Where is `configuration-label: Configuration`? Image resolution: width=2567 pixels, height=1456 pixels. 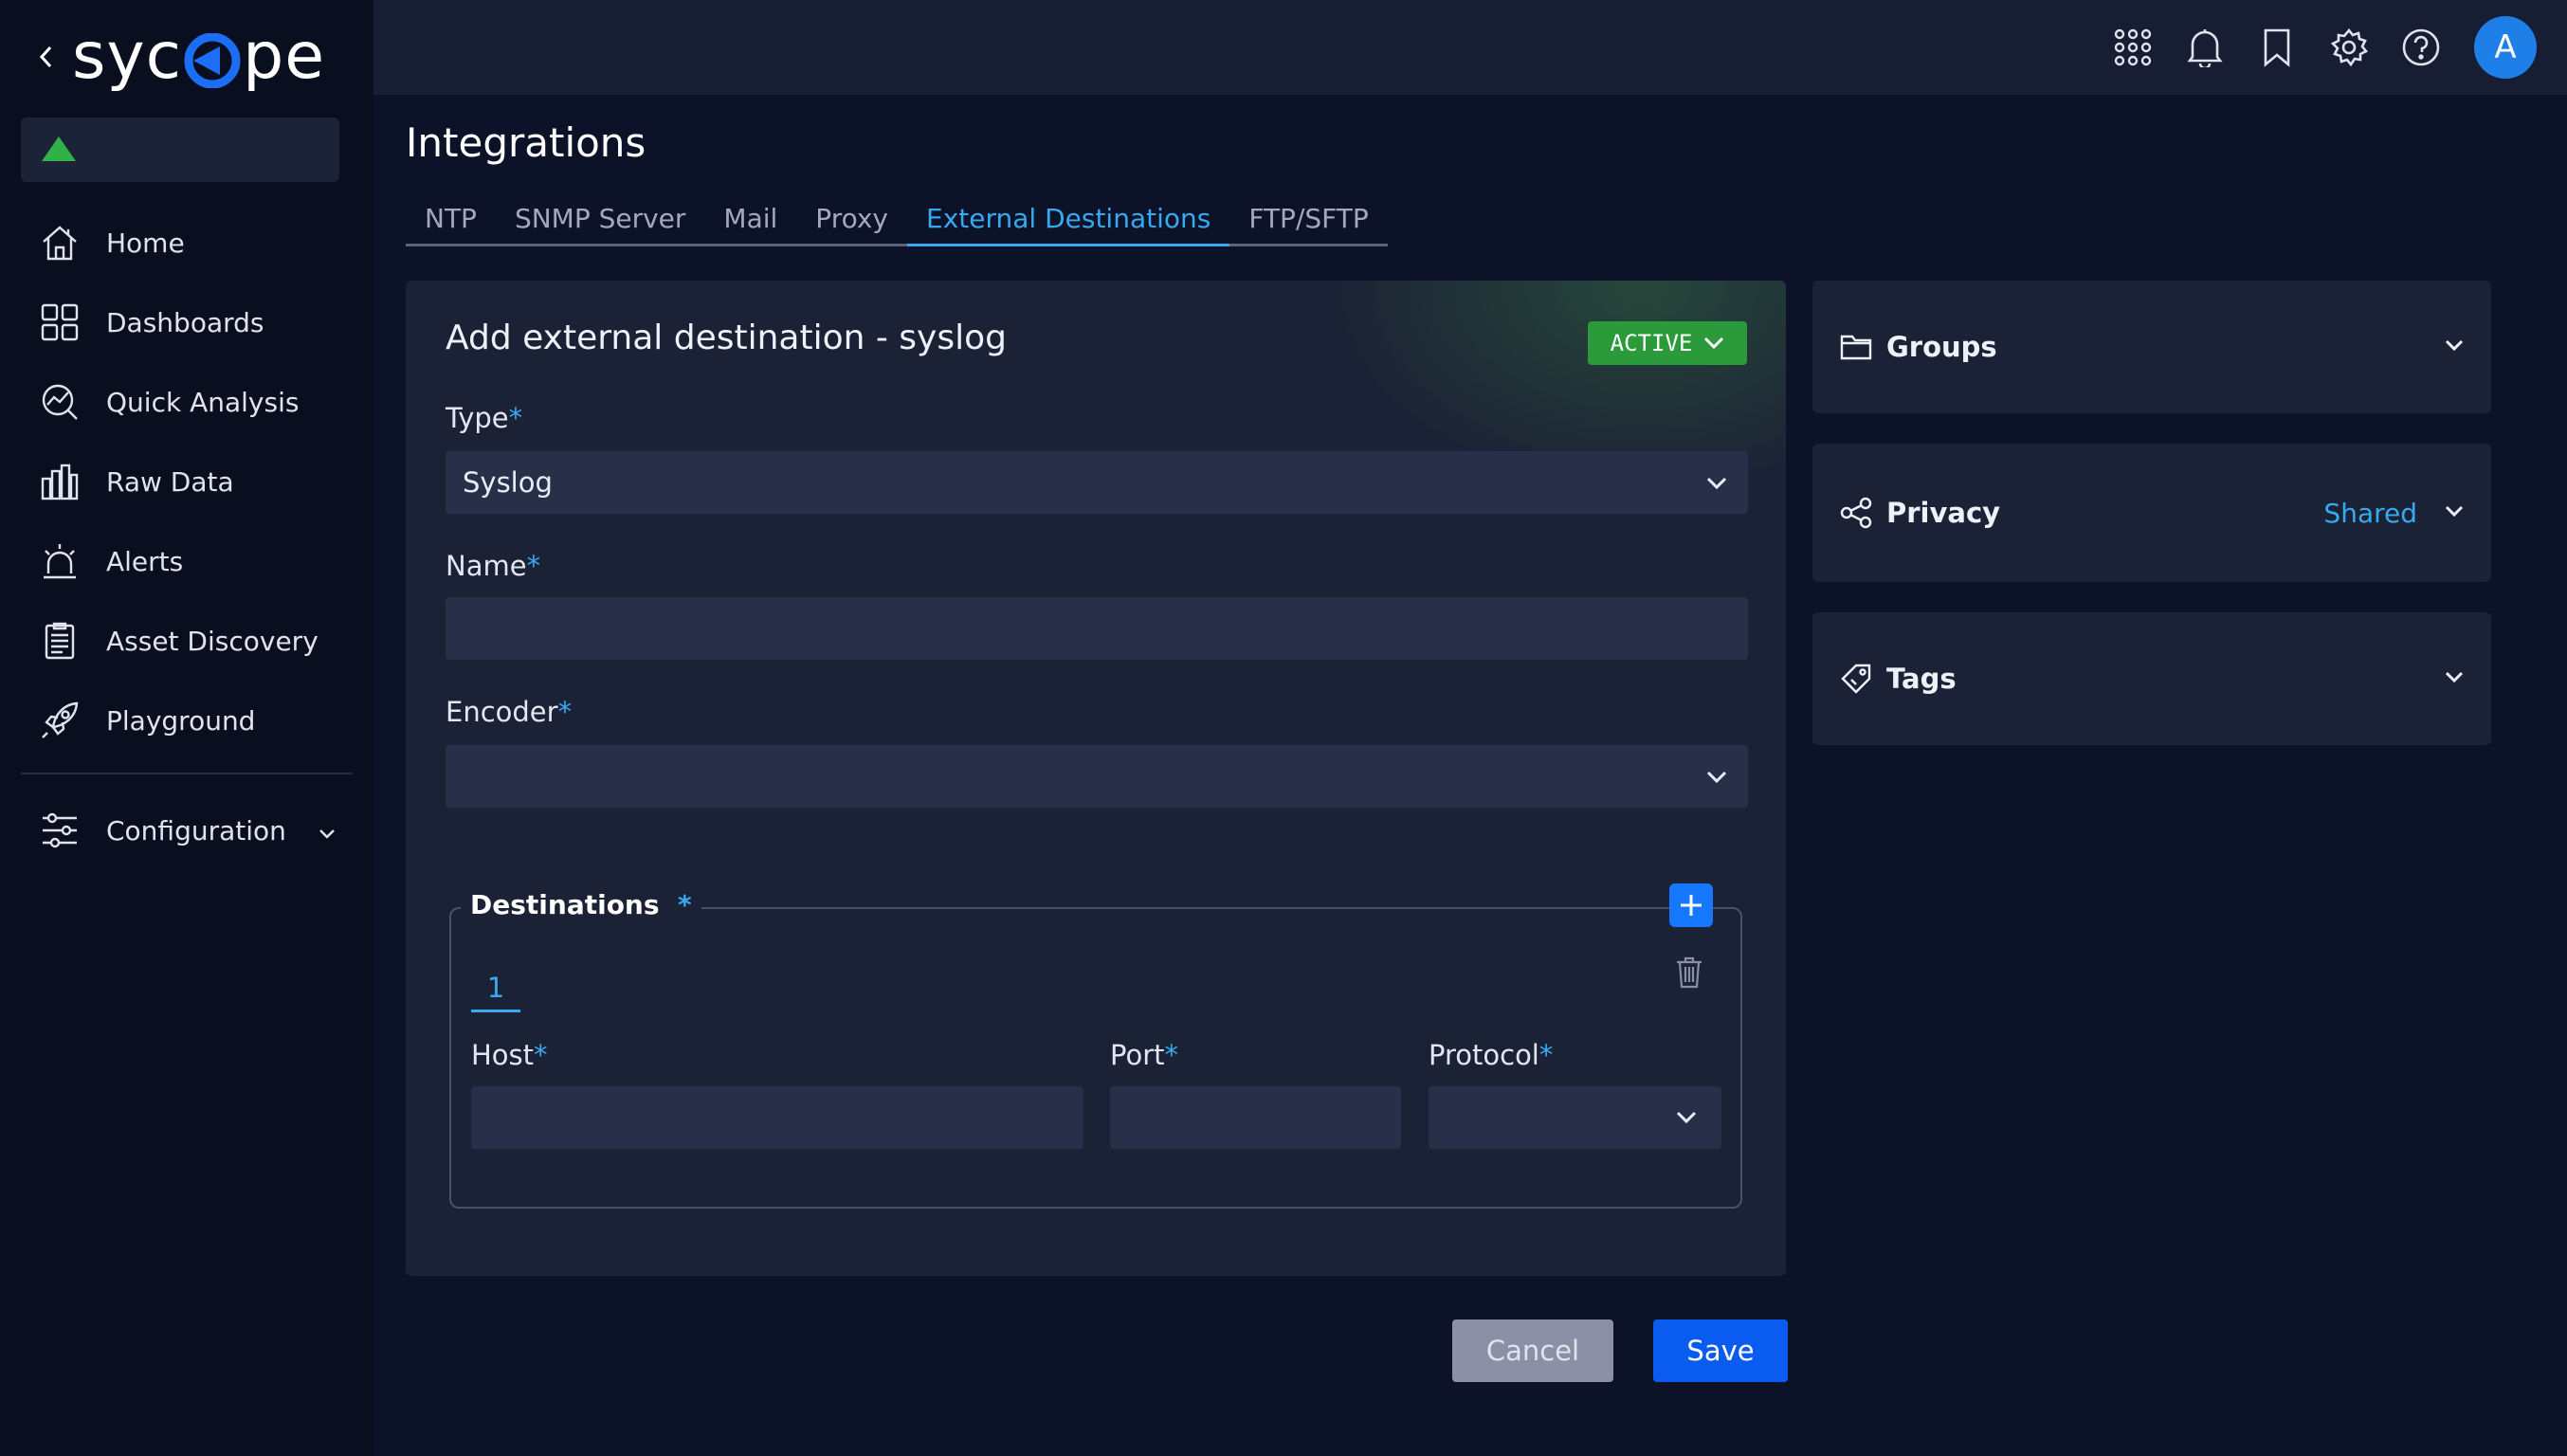 configuration-label: Configuration is located at coordinates (196, 830).